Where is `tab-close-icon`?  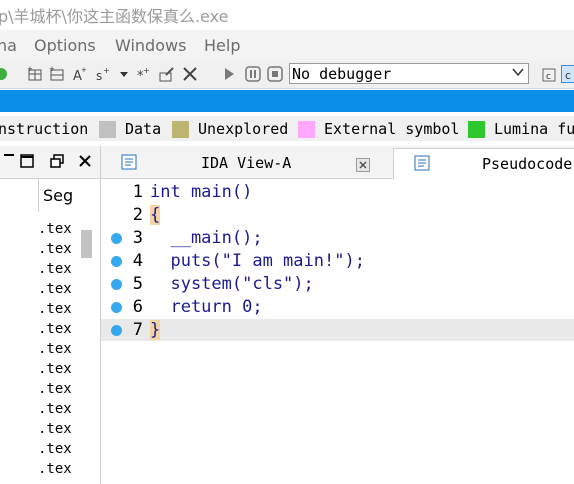
tab-close-icon is located at coordinates (363, 166).